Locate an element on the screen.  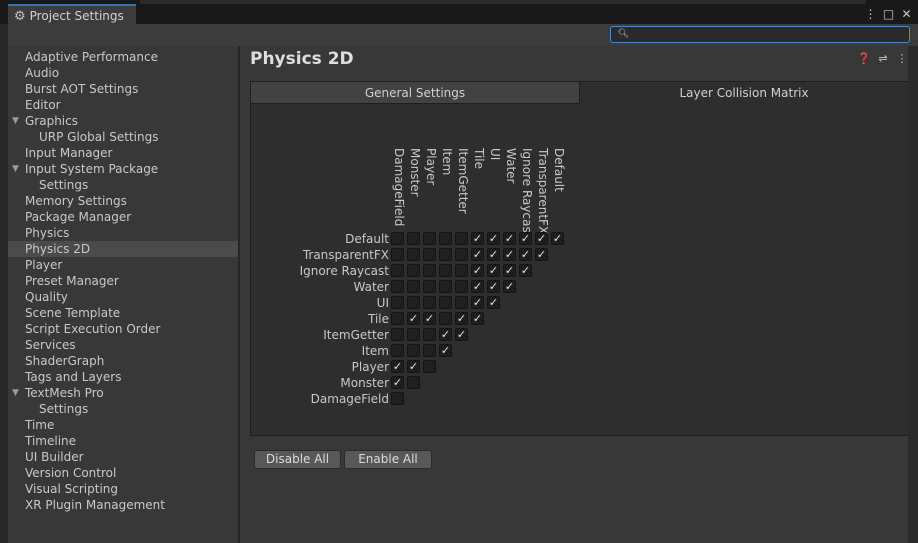
sidebar-item: Editor is located at coordinates (123, 105).